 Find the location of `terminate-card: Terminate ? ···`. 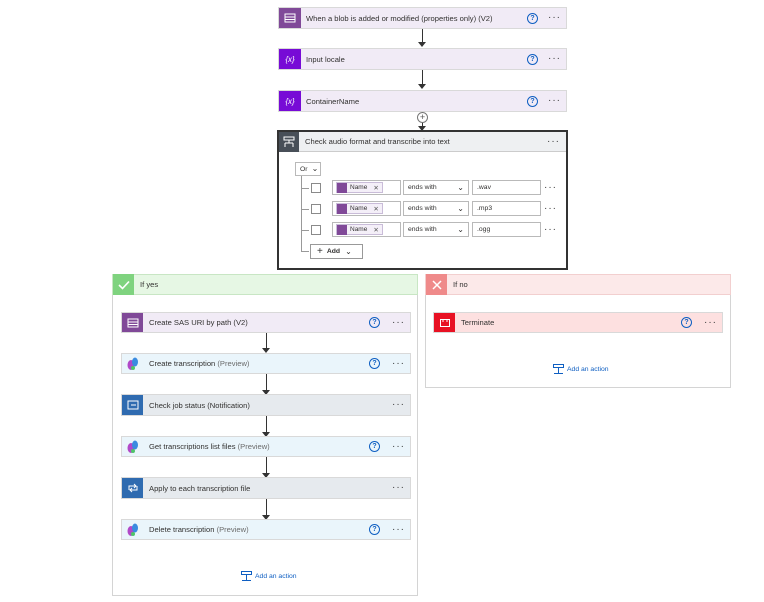

terminate-card: Terminate ? ··· is located at coordinates (578, 322).